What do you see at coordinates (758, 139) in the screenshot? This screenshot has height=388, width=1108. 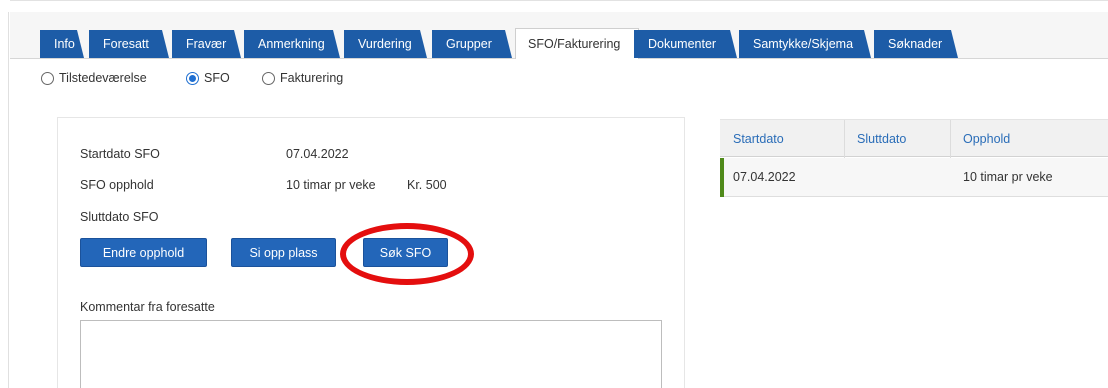 I see `column-header-startdato: Startdato` at bounding box center [758, 139].